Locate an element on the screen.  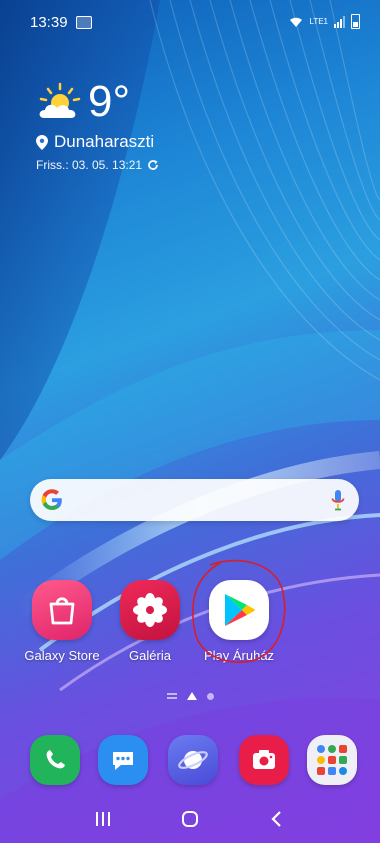
messages-icon is located at coordinates (123, 760).